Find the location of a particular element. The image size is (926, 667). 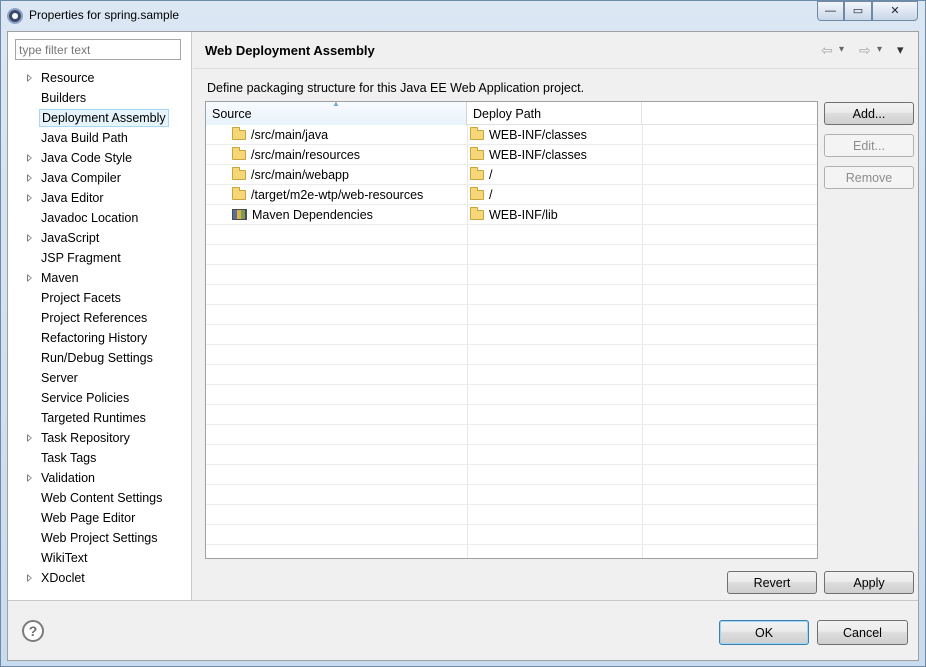

title-bar: Properties for spring.sample — ▭ ✕ is located at coordinates (463, 16).